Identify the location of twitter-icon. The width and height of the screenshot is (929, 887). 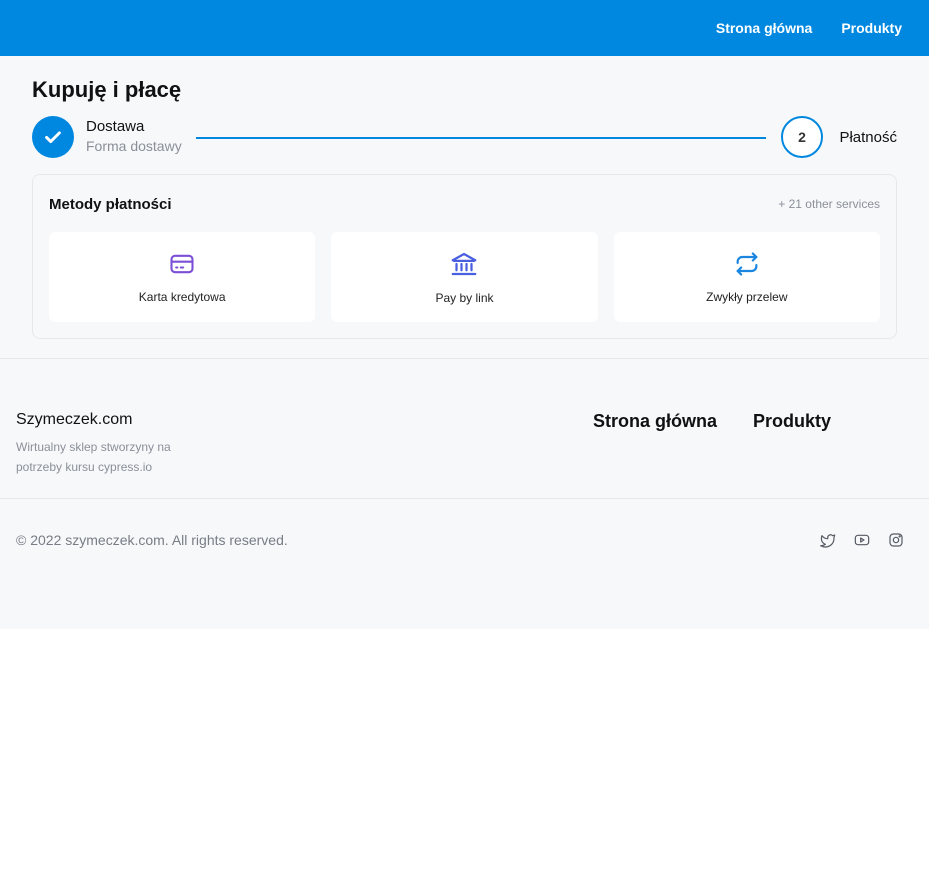
(828, 540).